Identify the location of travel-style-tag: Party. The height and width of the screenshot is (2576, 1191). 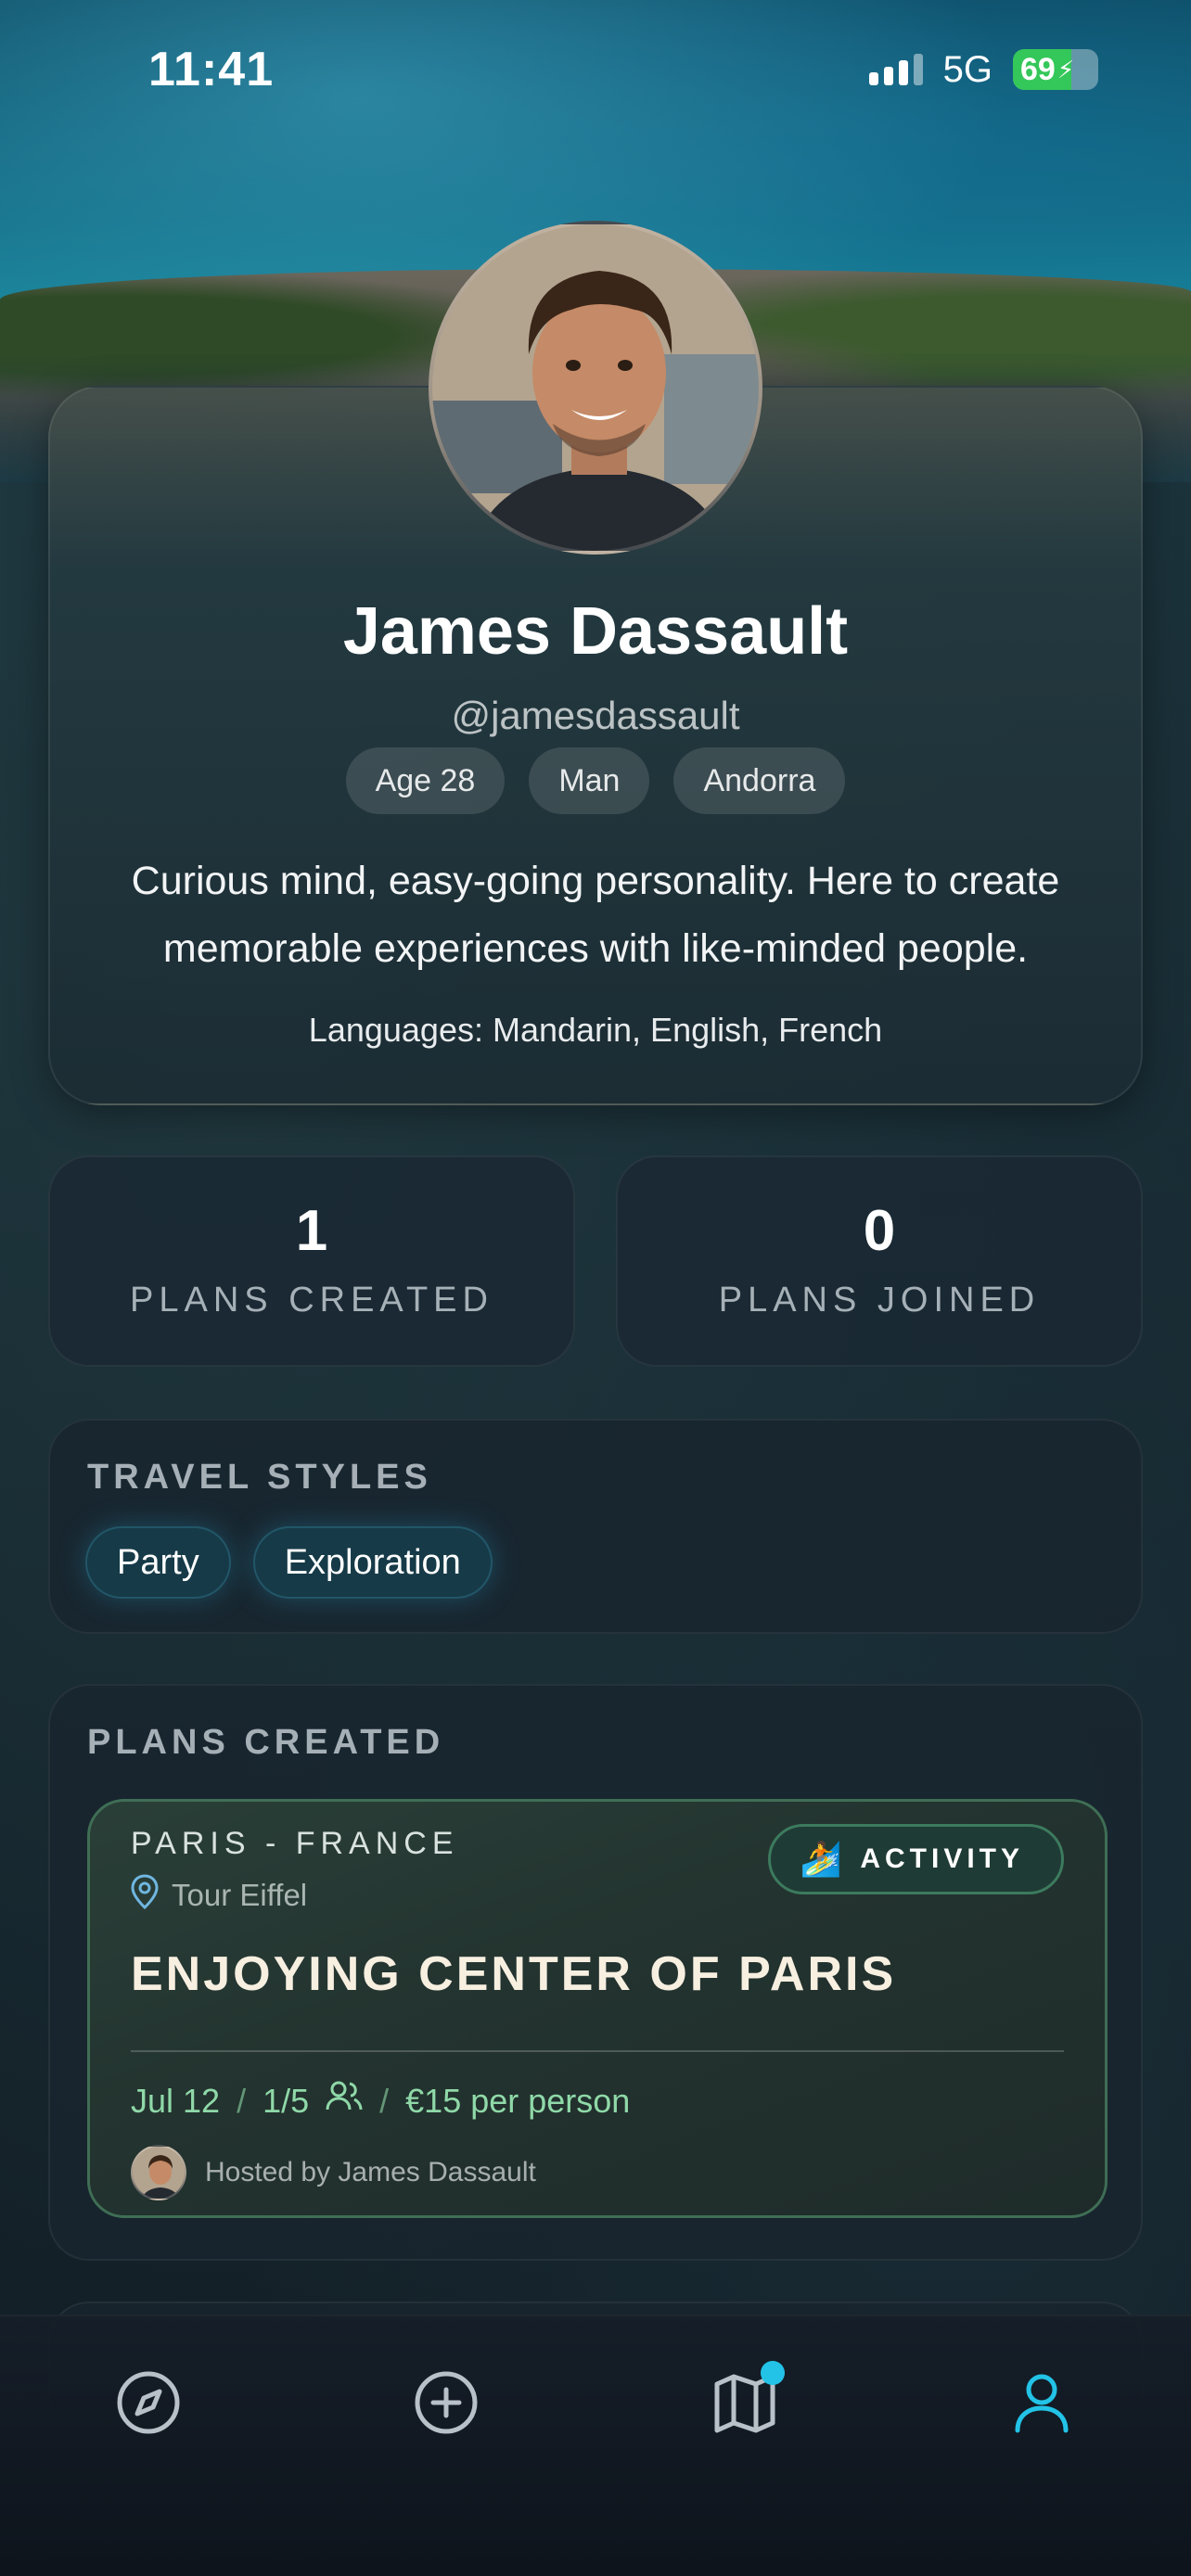
(158, 1562).